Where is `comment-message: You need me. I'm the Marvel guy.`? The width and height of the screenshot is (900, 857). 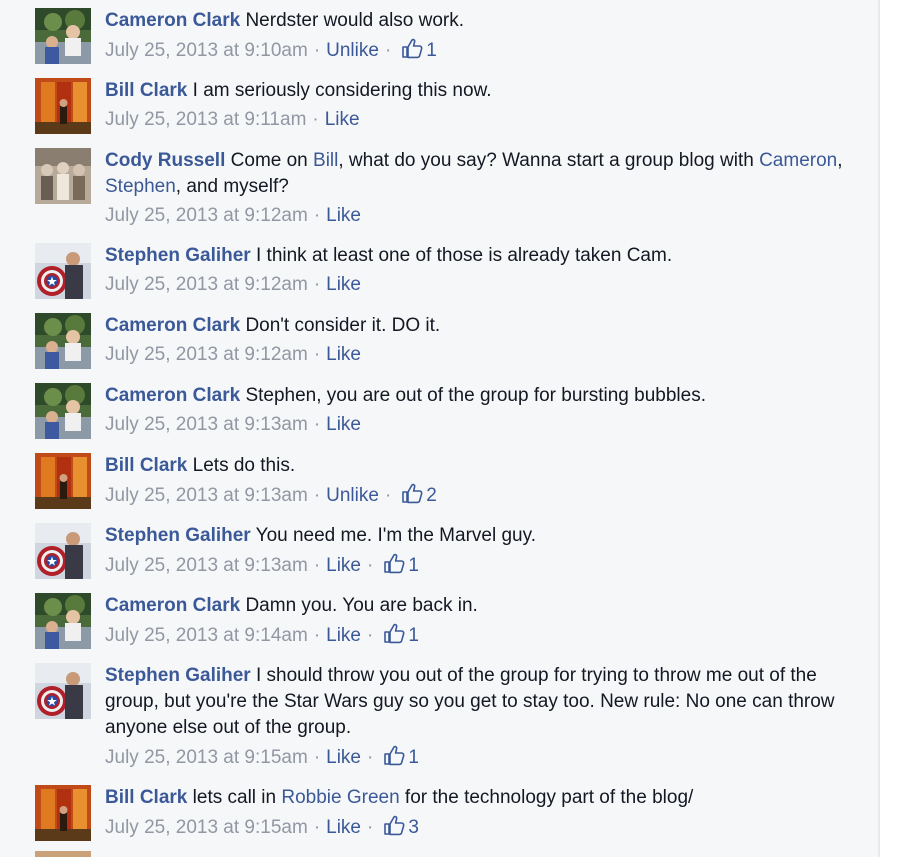 comment-message: You need me. I'm the Marvel guy. is located at coordinates (395, 535).